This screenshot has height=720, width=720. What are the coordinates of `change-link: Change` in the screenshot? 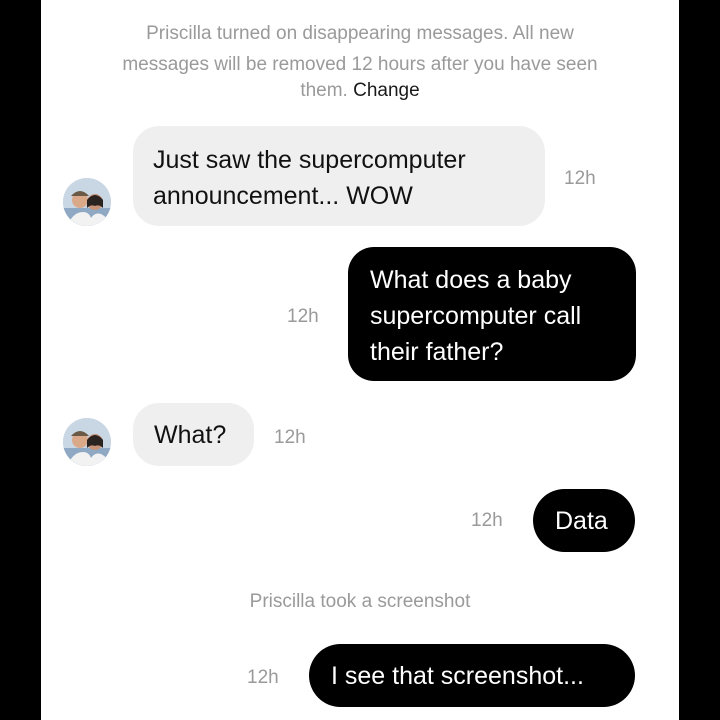 It's located at (386, 90).